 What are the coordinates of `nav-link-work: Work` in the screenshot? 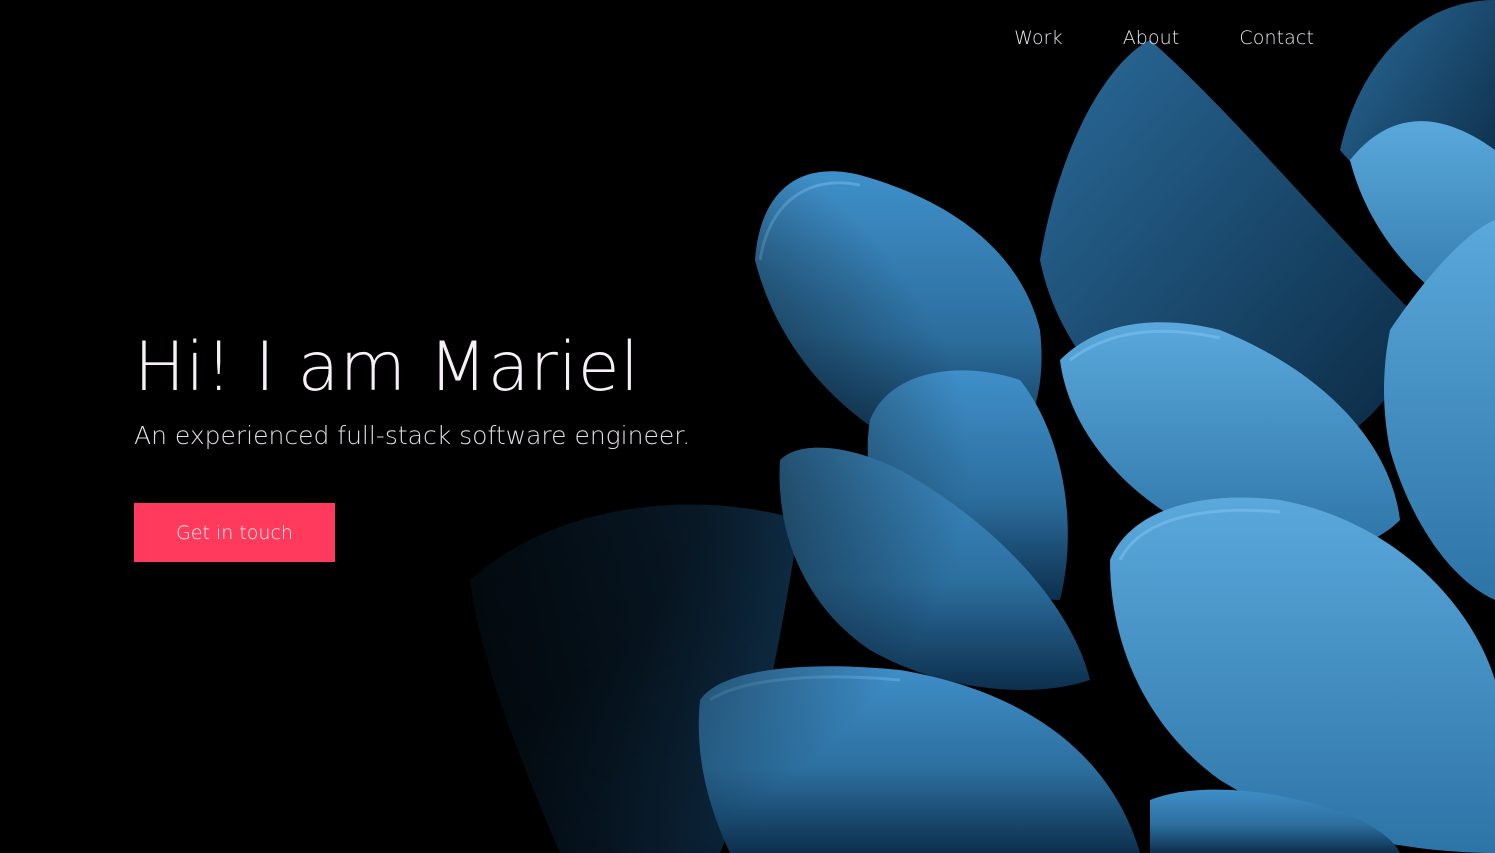 It's located at (1038, 38).